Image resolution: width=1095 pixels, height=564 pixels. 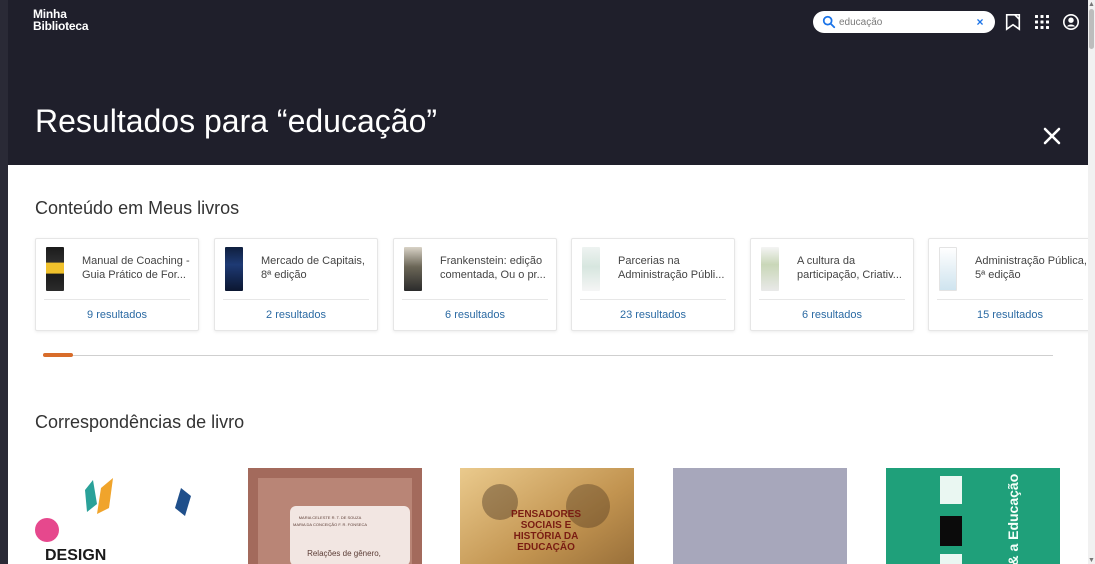 I want to click on section-title-my-books: Conteúdo em Meus livros, so click(x=137, y=208).